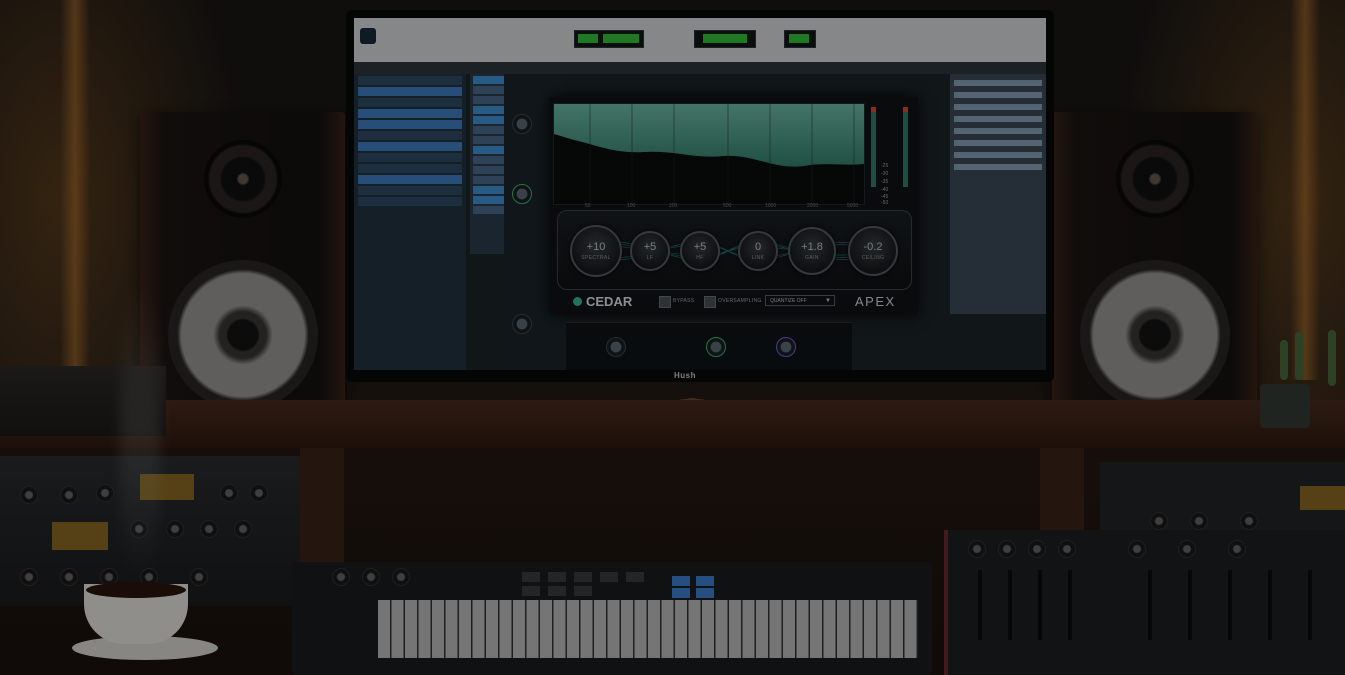 Image resolution: width=1345 pixels, height=675 pixels. Describe the element at coordinates (410, 222) in the screenshot. I see `daw-browser` at that location.